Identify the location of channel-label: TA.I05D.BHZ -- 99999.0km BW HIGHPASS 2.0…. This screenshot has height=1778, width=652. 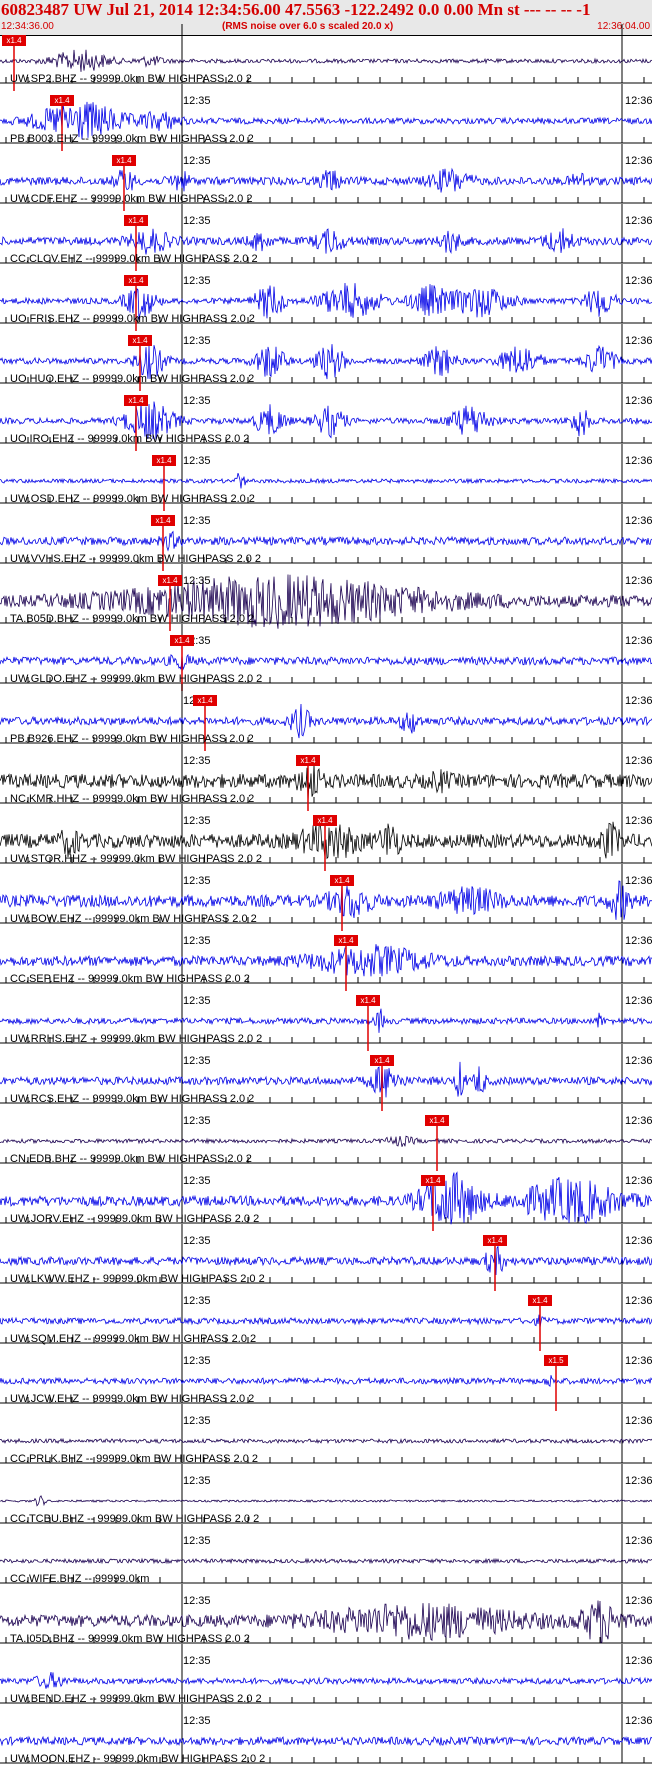
(130, 1639).